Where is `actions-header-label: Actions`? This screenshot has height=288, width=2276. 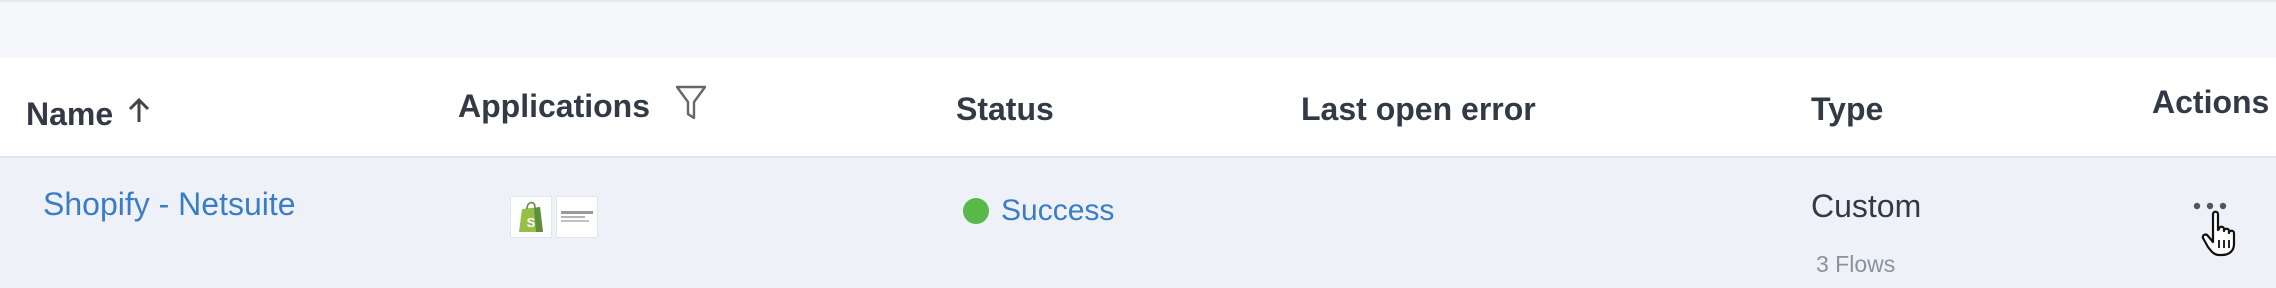
actions-header-label: Actions is located at coordinates (2211, 102).